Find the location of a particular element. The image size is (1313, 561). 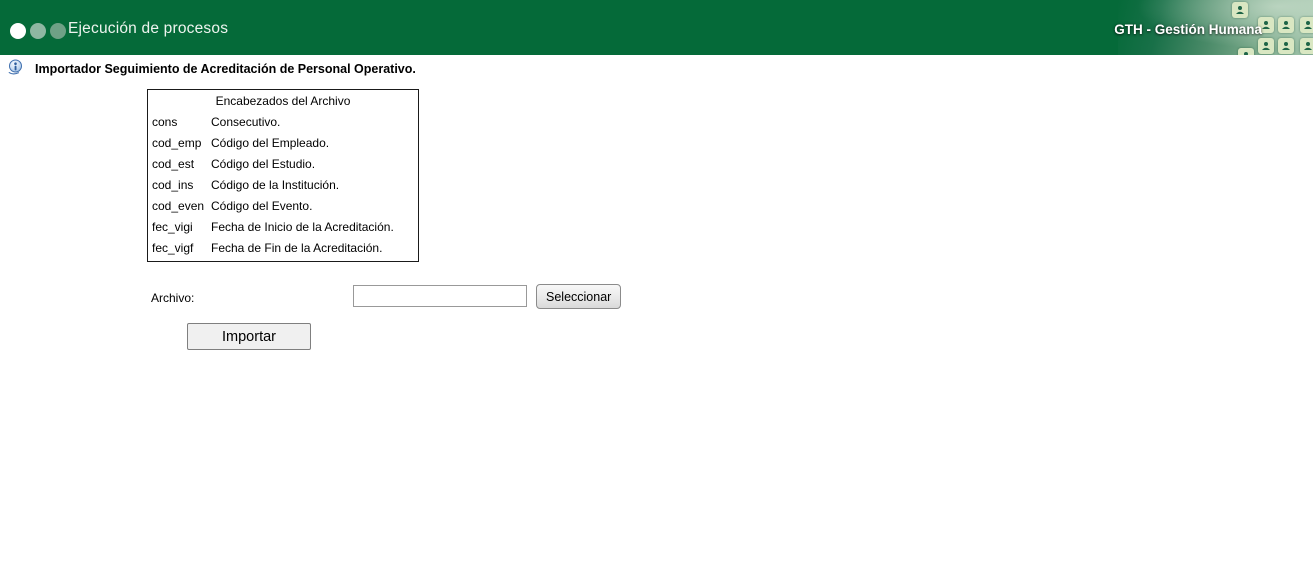

table-row: cons Consecutivo. is located at coordinates (283, 122).